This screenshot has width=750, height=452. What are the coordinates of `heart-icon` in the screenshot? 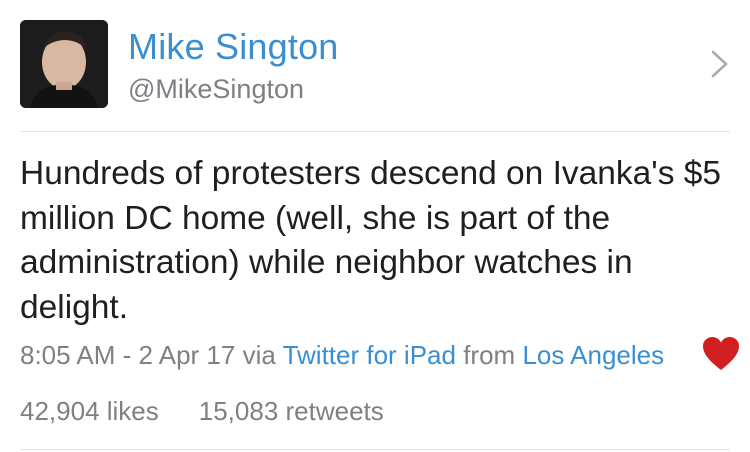 It's located at (721, 354).